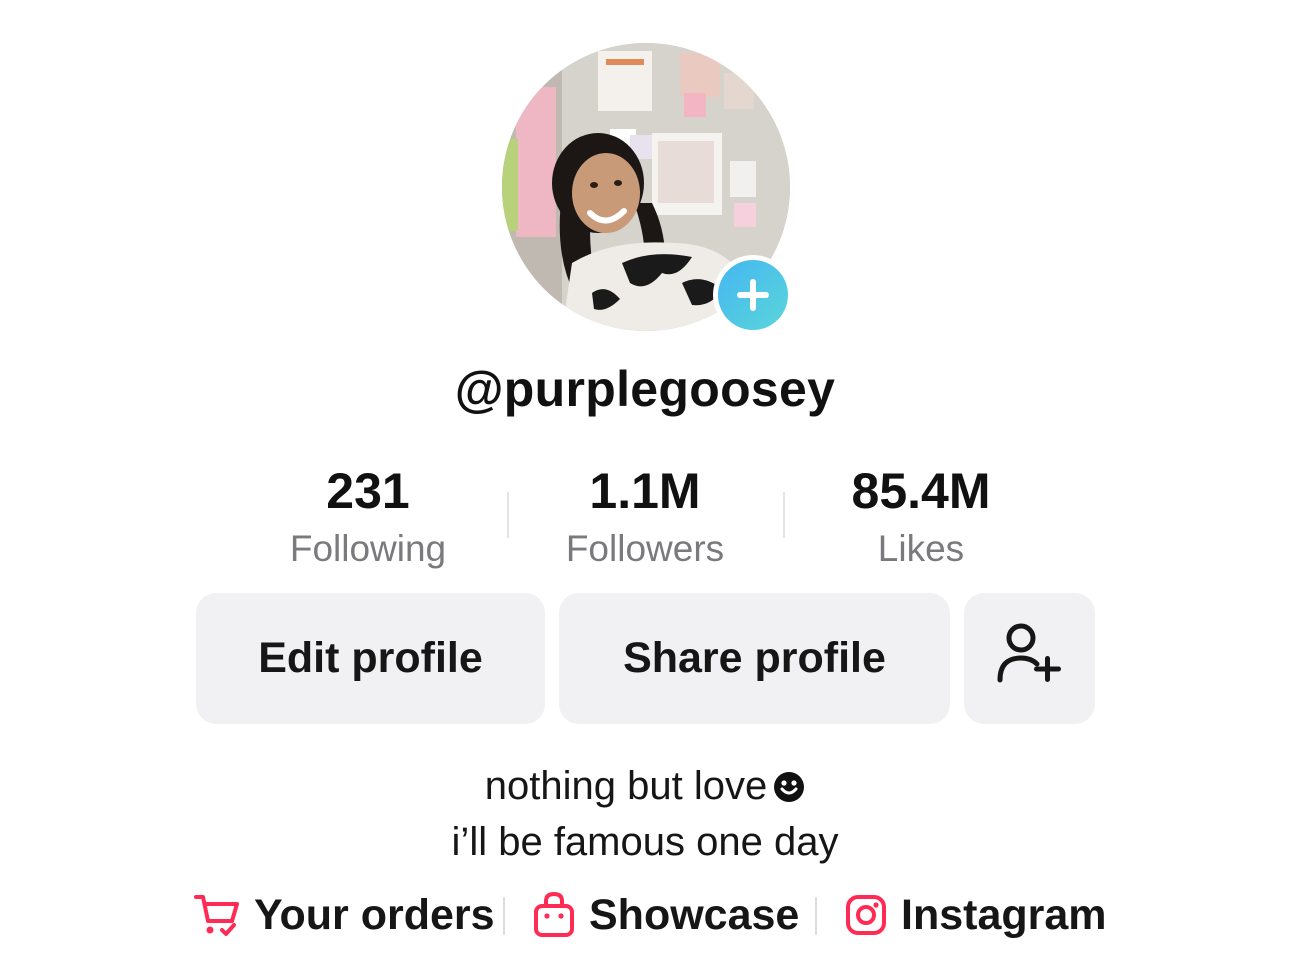  What do you see at coordinates (554, 915) in the screenshot?
I see `shopping-bag-icon` at bounding box center [554, 915].